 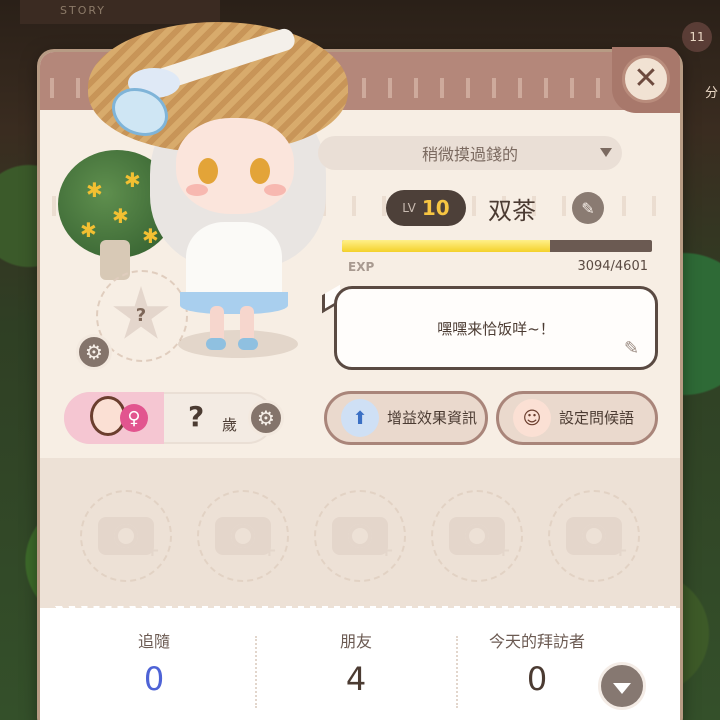 What do you see at coordinates (134, 418) in the screenshot?
I see `female-icon: ♀` at bounding box center [134, 418].